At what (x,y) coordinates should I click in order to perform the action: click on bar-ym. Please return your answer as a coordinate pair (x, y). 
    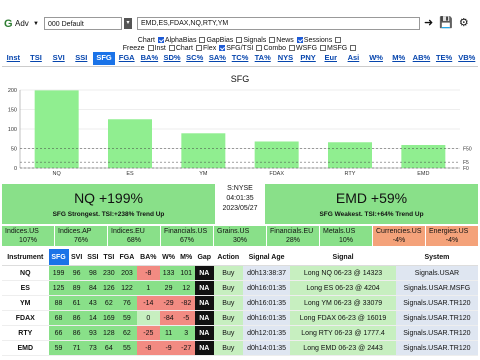
    Looking at the image, I should click on (203, 150).